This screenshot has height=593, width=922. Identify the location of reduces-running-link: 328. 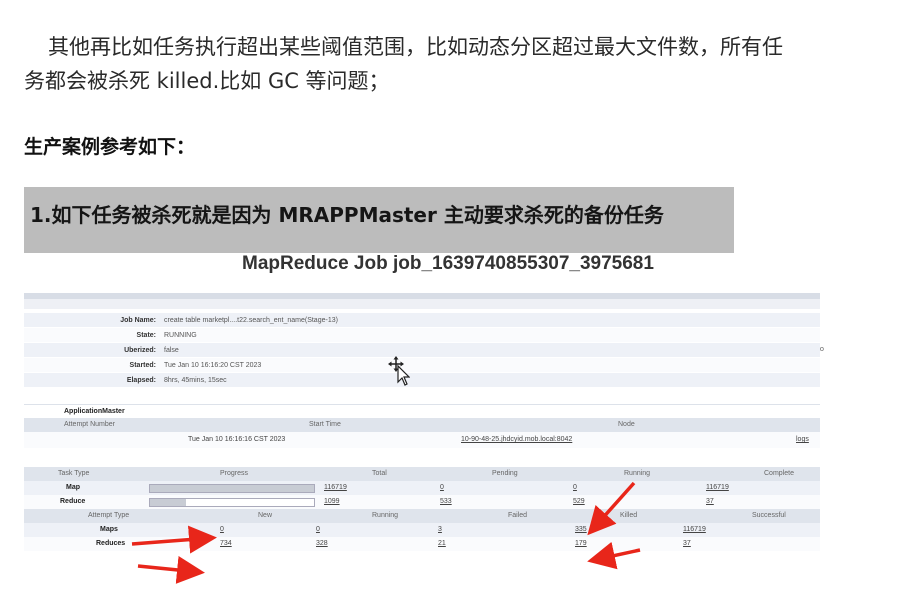
(322, 544).